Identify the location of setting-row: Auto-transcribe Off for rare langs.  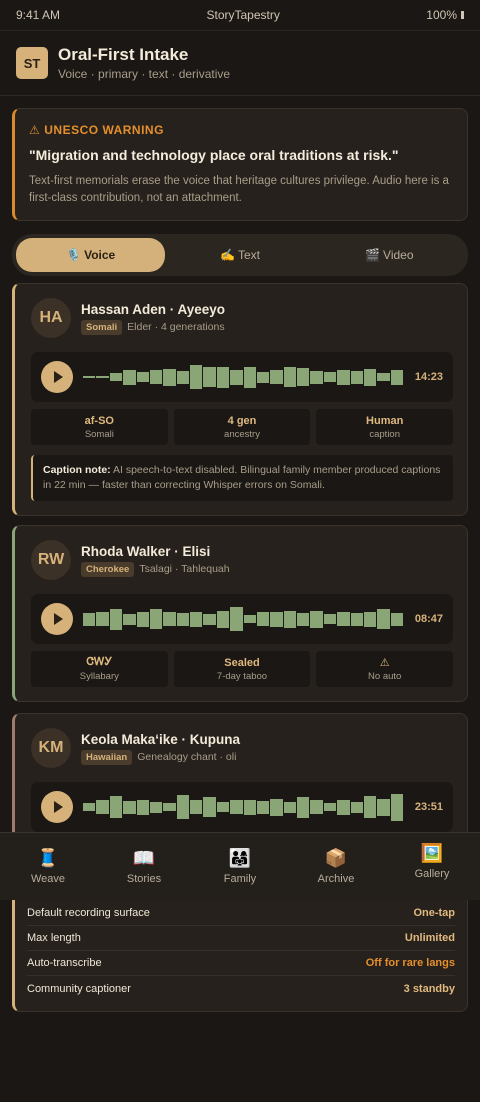
(241, 963).